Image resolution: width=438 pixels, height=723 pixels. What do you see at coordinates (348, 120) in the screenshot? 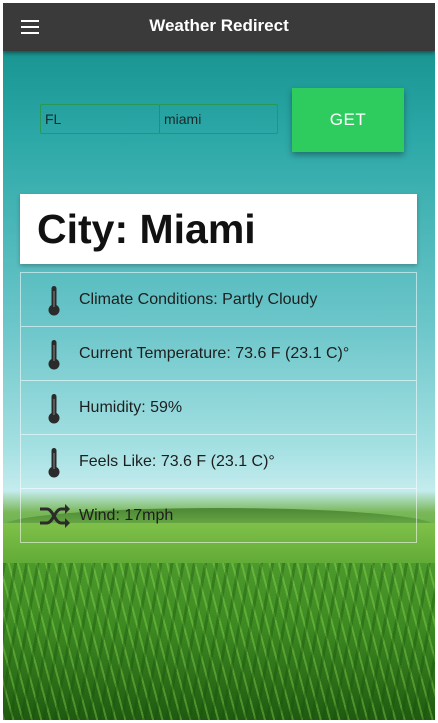
I see `get-button: GET` at bounding box center [348, 120].